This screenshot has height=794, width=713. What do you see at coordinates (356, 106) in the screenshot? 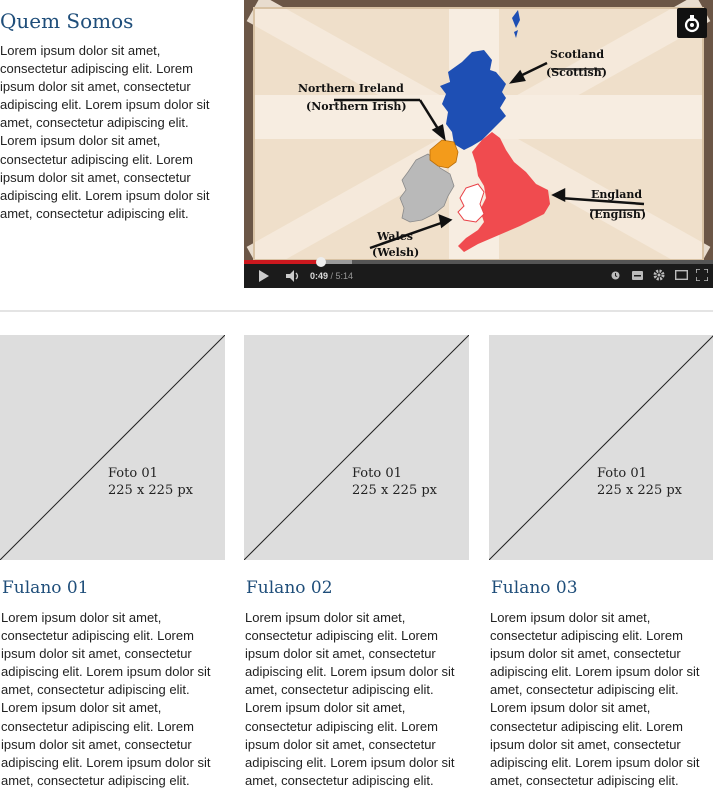
I see `label-northern-irish: (Northern Irish)` at bounding box center [356, 106].